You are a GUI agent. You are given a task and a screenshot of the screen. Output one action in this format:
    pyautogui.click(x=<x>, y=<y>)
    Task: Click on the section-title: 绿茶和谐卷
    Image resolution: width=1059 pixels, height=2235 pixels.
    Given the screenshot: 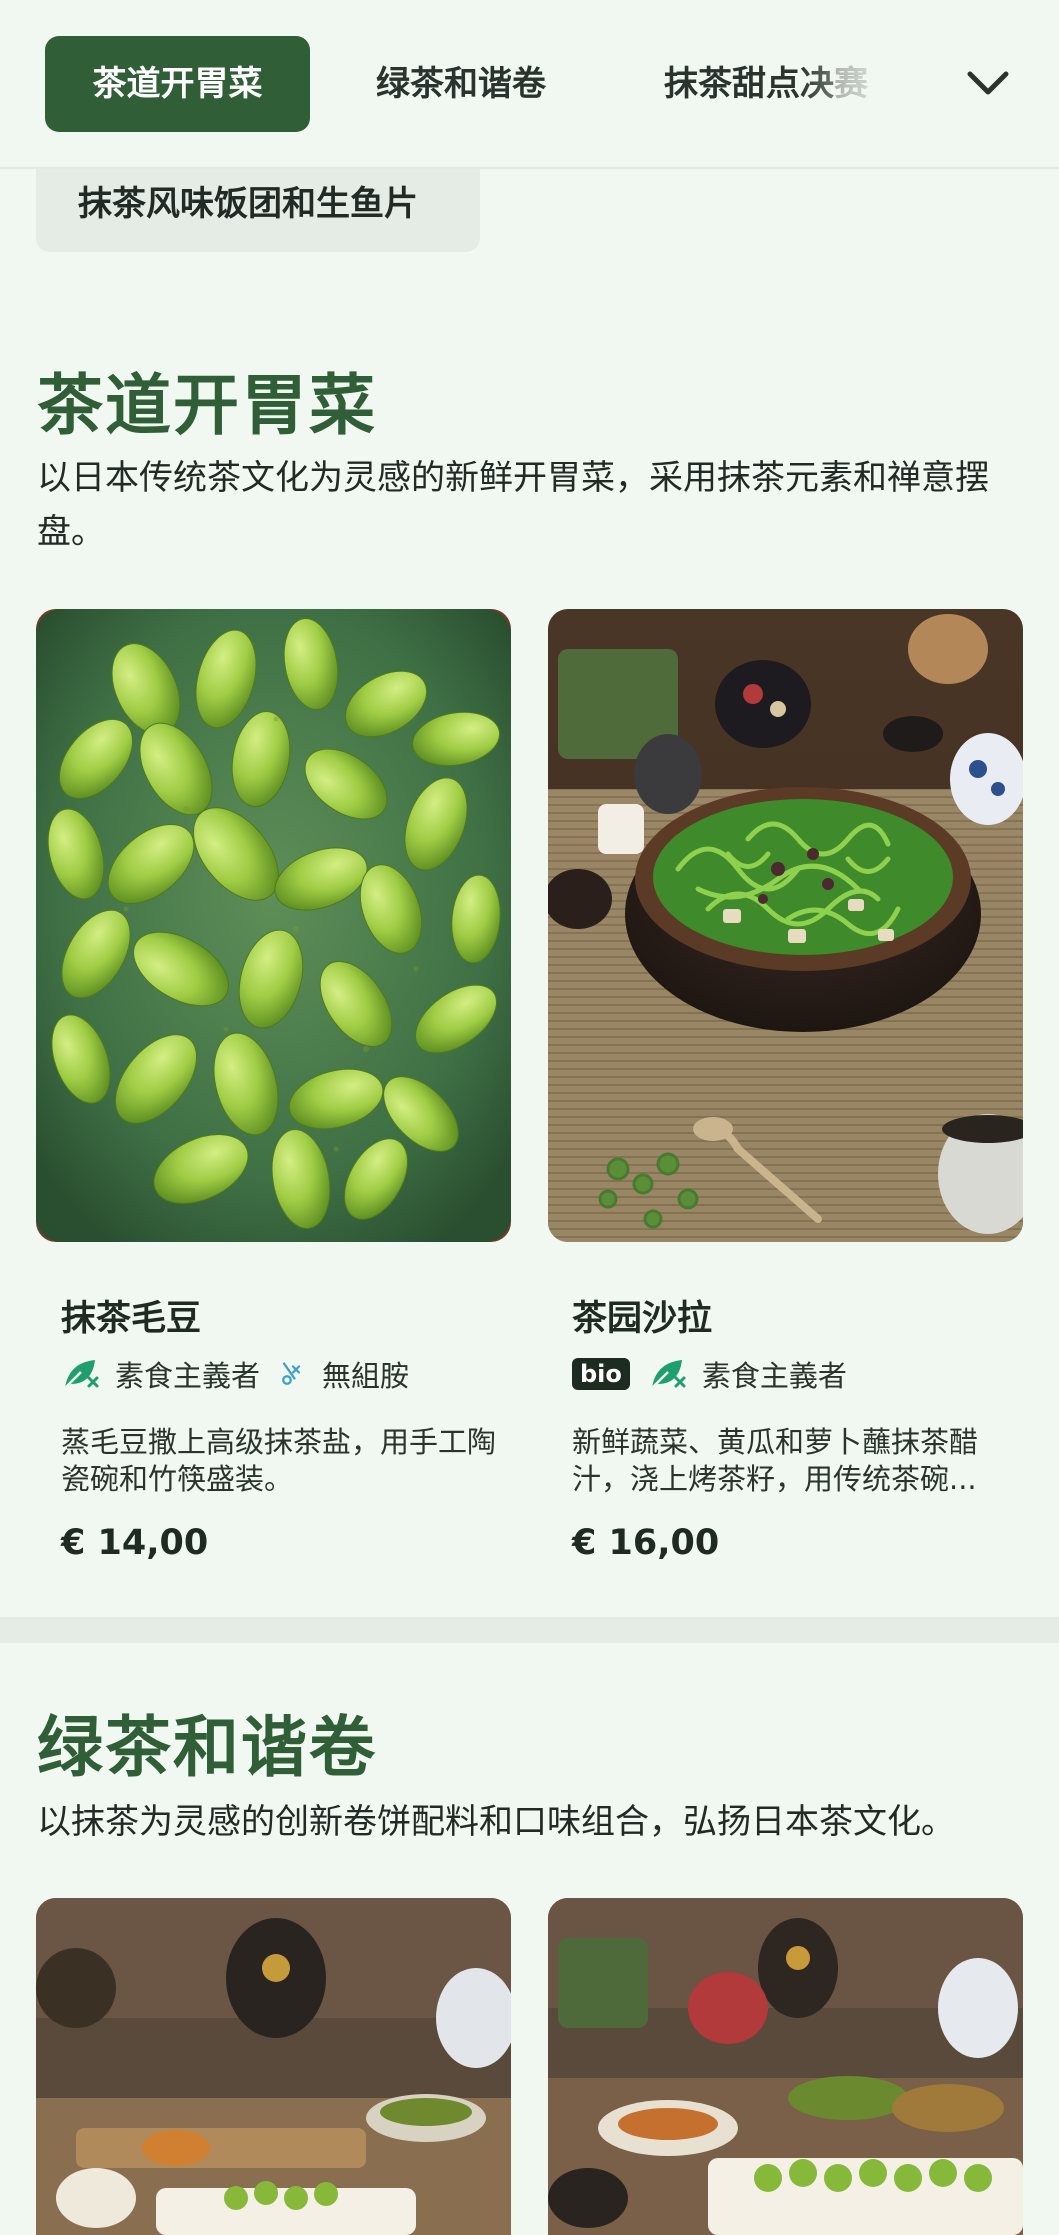 What is the action you would take?
    pyautogui.click(x=207, y=1747)
    